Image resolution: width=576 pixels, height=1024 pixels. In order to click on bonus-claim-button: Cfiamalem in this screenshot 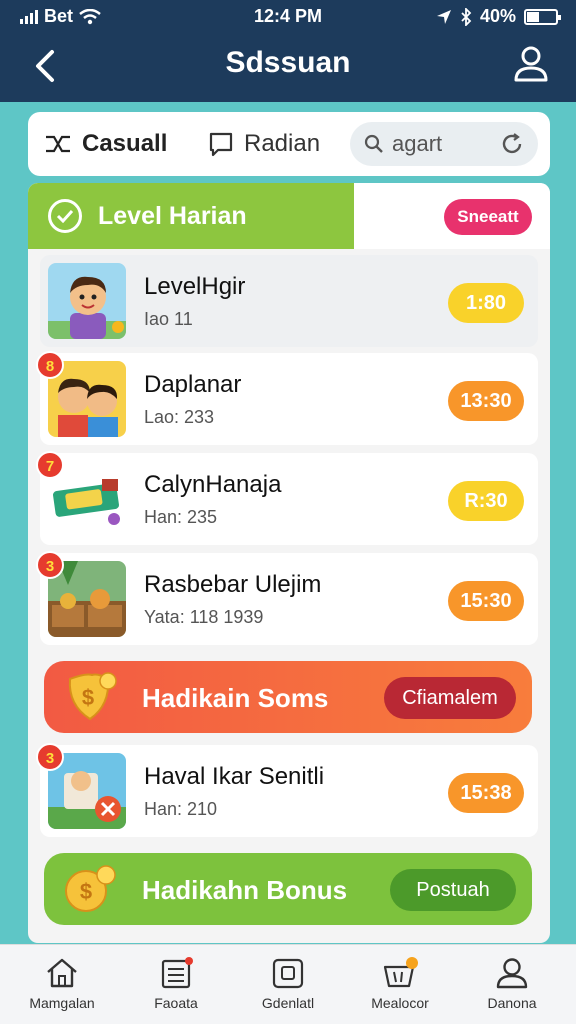, I will do `click(450, 698)`.